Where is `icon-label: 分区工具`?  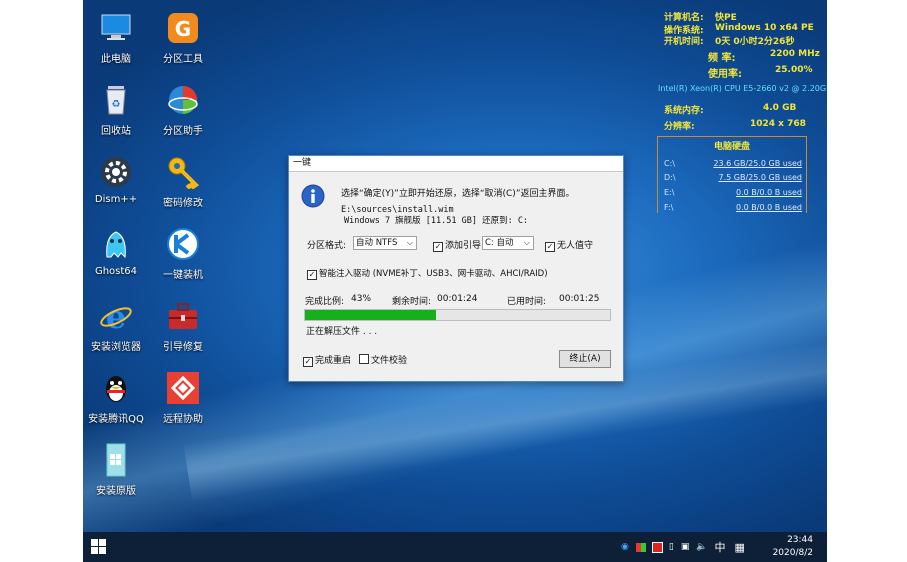
icon-label: 分区工具 is located at coordinates (183, 59).